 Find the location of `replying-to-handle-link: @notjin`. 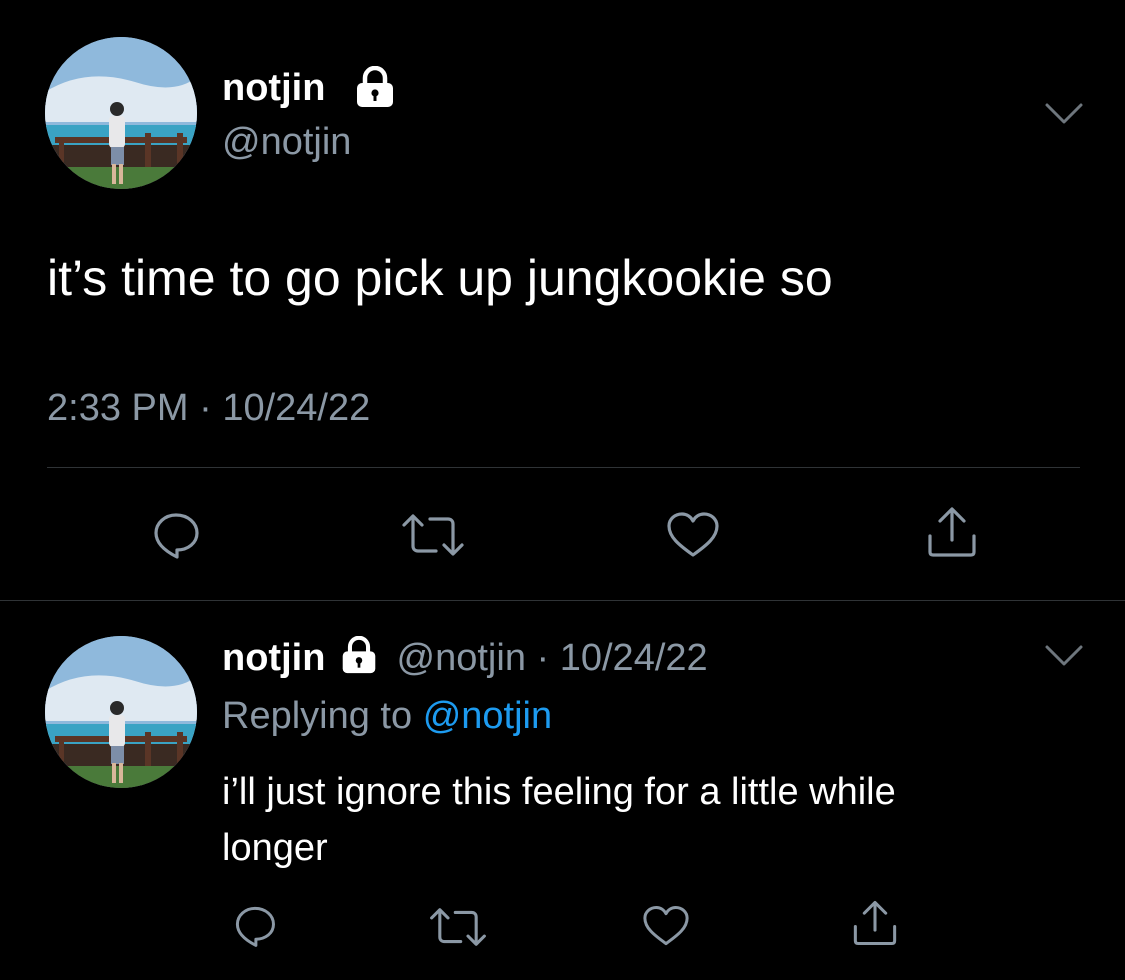

replying-to-handle-link: @notjin is located at coordinates (487, 716).